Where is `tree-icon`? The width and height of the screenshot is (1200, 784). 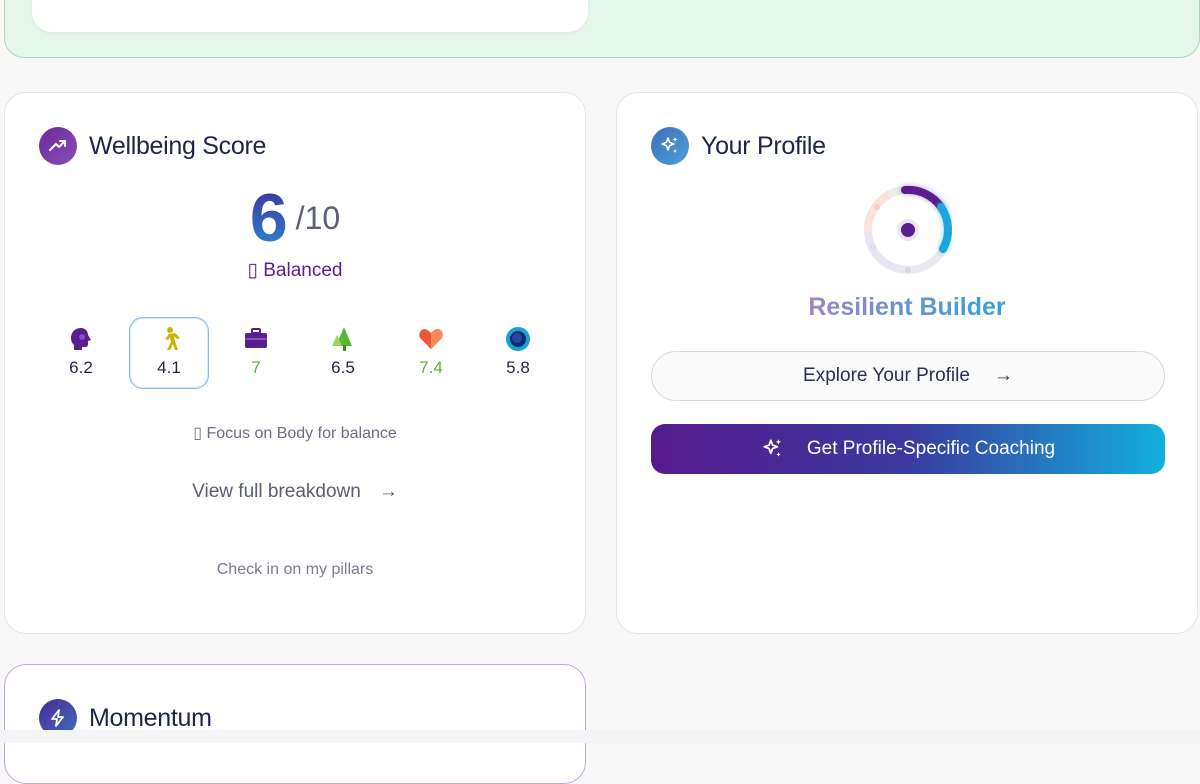 tree-icon is located at coordinates (342, 339).